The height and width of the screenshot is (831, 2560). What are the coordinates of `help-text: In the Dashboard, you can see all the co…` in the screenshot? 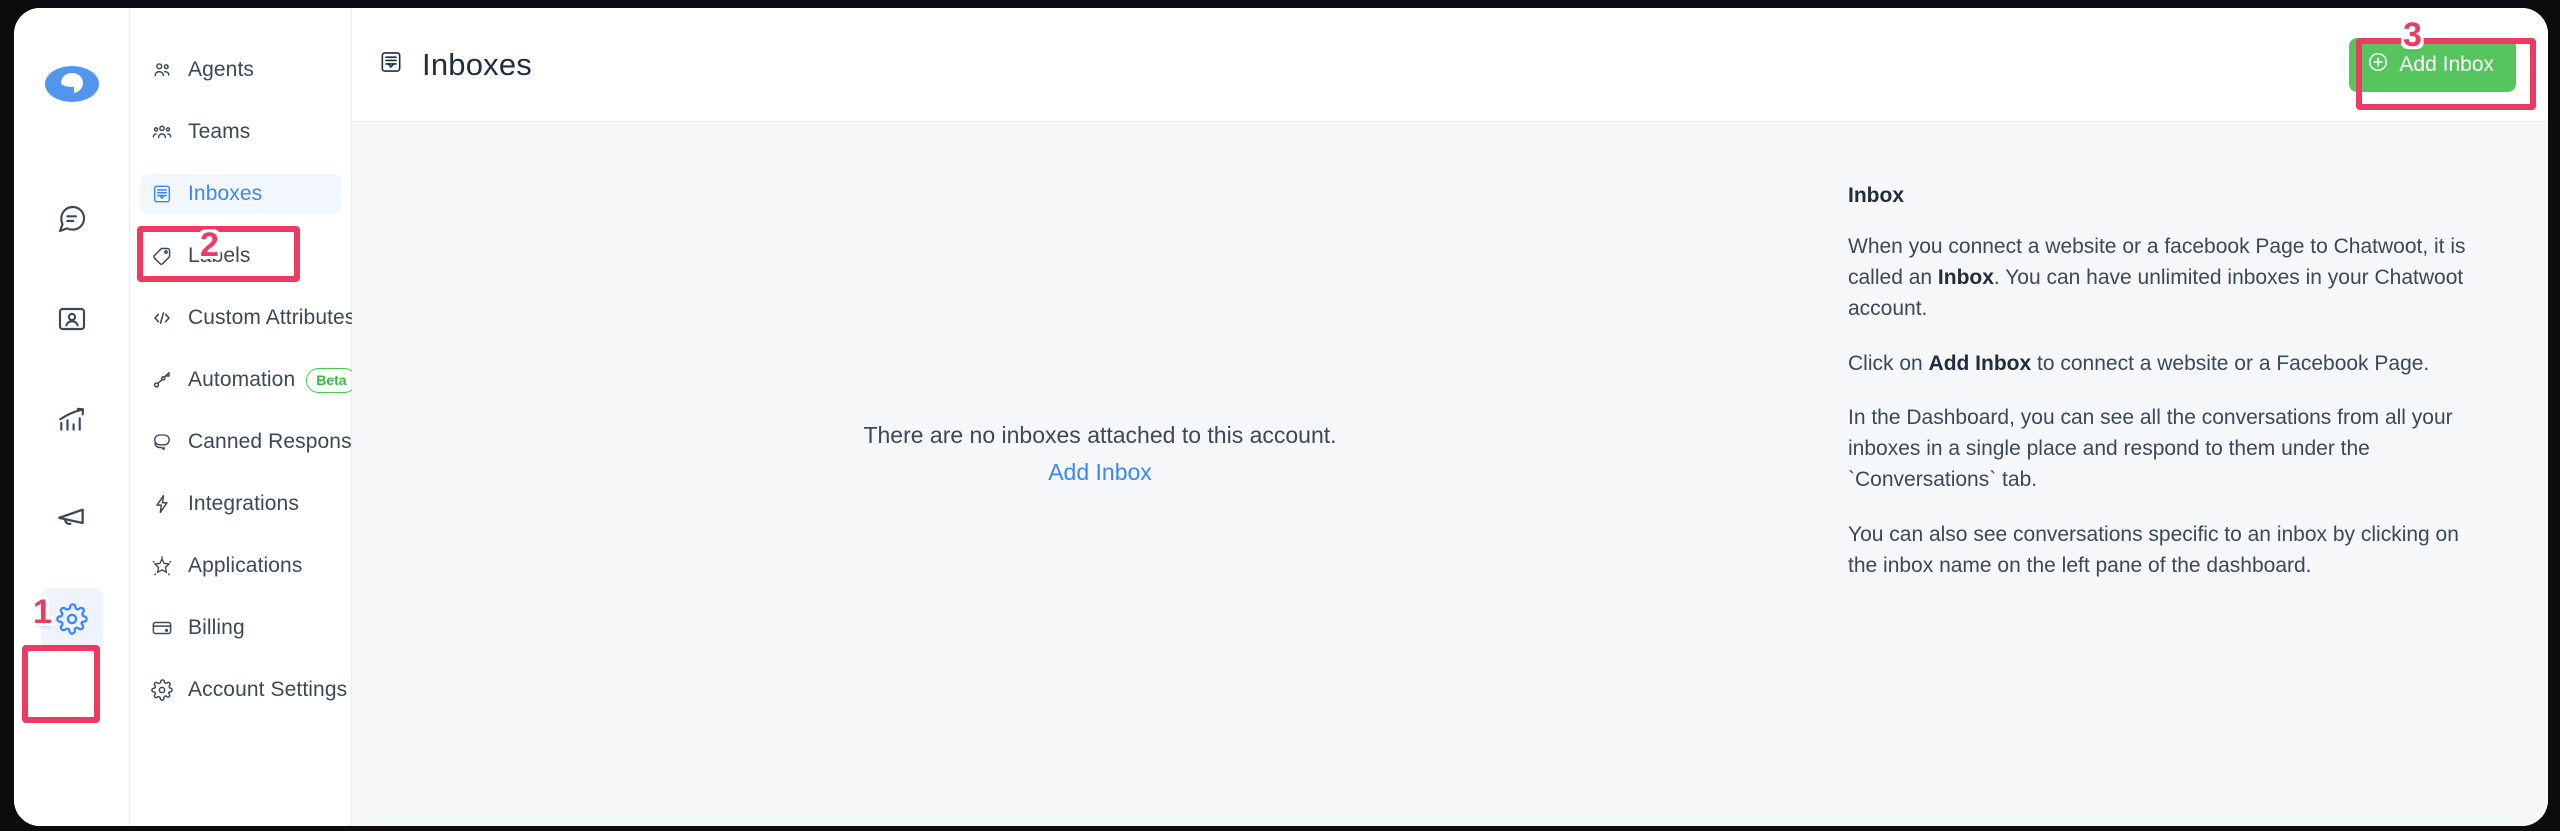 It's located at (2150, 449).